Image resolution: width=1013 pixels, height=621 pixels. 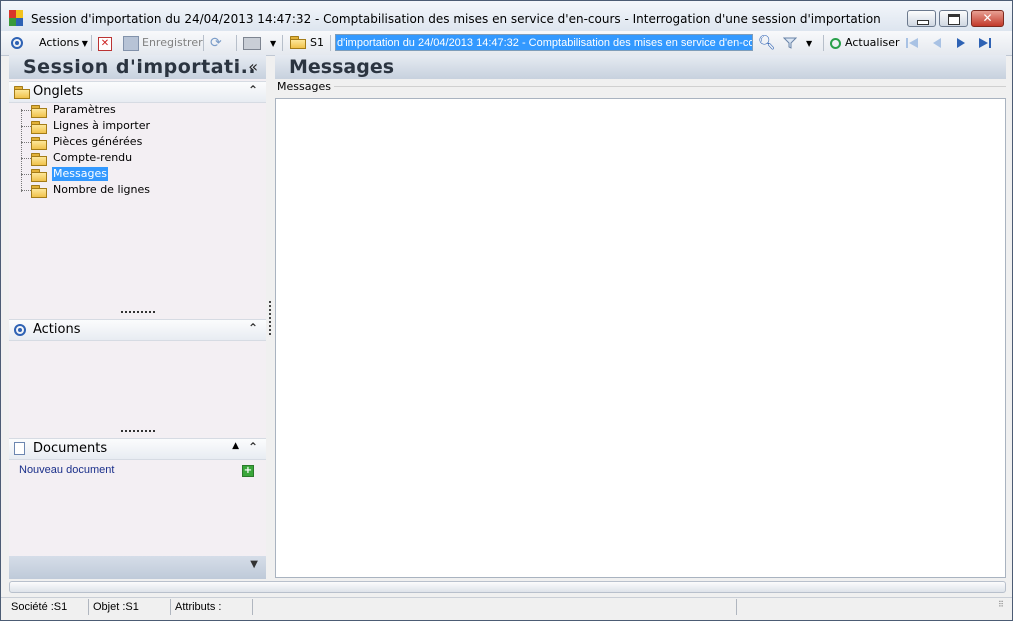 I want to click on company-button: S1, so click(x=307, y=43).